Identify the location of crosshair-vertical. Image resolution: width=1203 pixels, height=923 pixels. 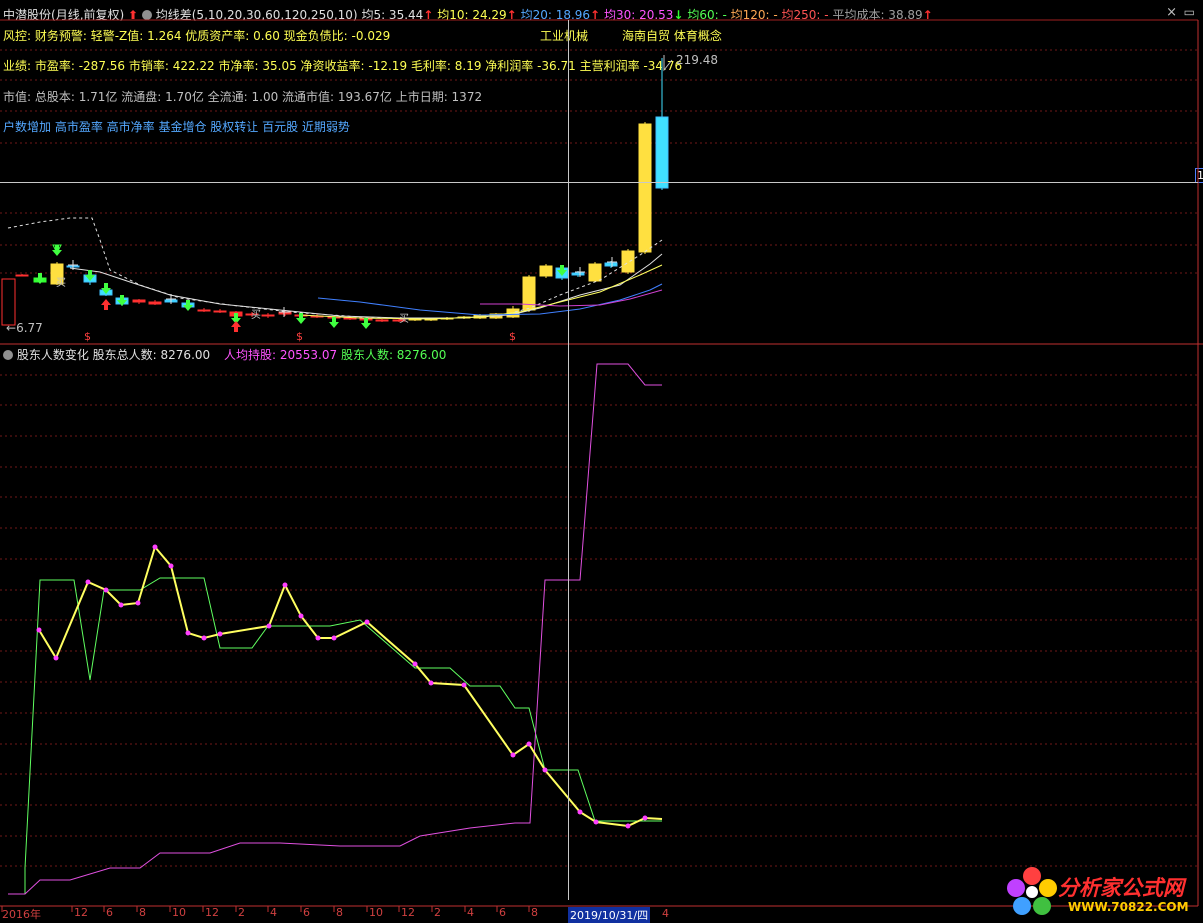
(568, 460).